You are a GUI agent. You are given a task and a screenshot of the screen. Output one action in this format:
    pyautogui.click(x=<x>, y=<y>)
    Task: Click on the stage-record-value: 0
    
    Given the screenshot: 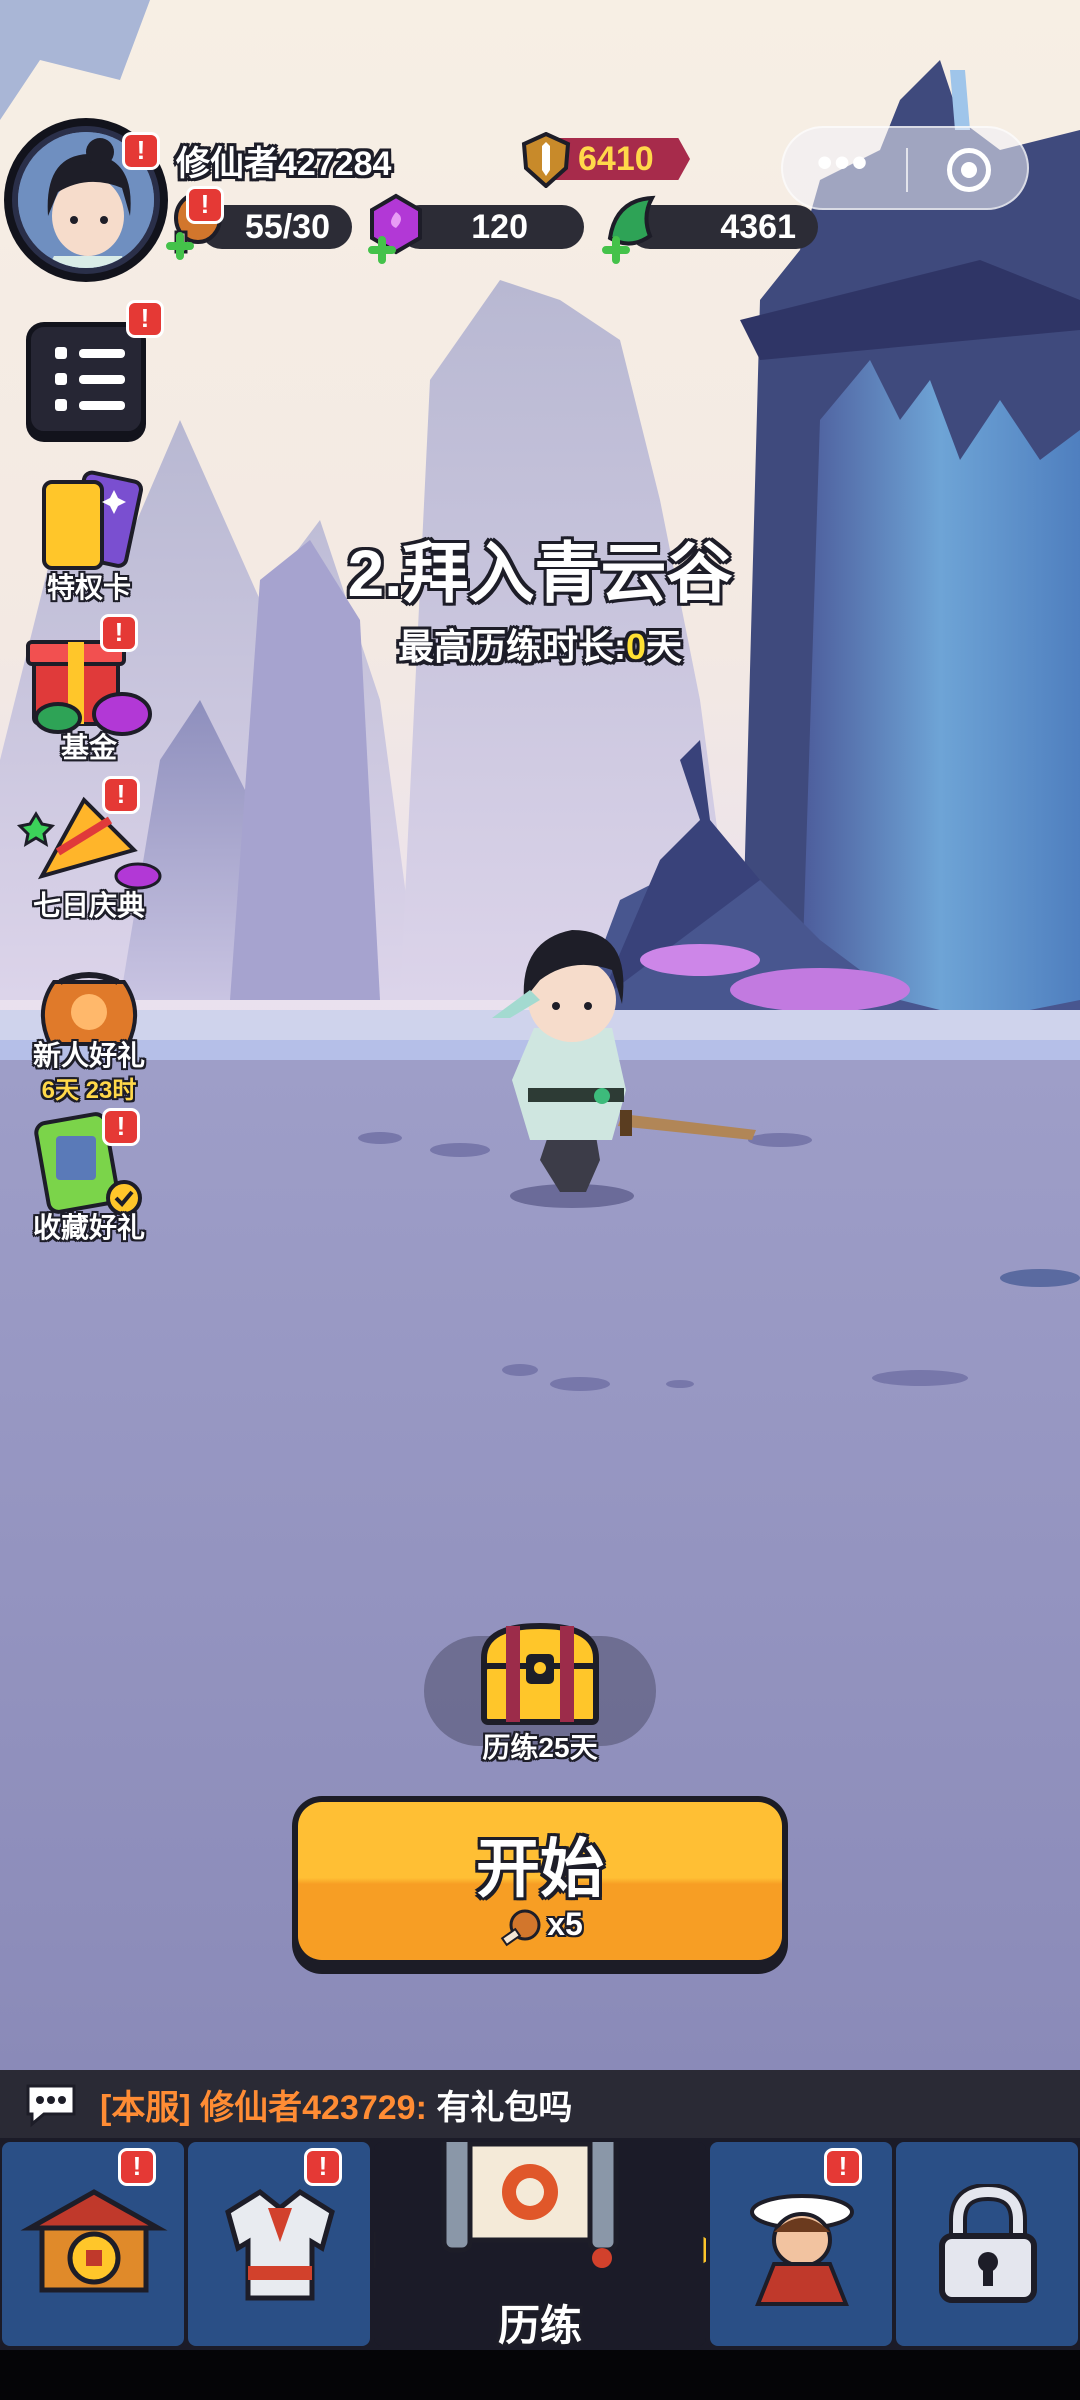 What is the action you would take?
    pyautogui.click(x=635, y=646)
    